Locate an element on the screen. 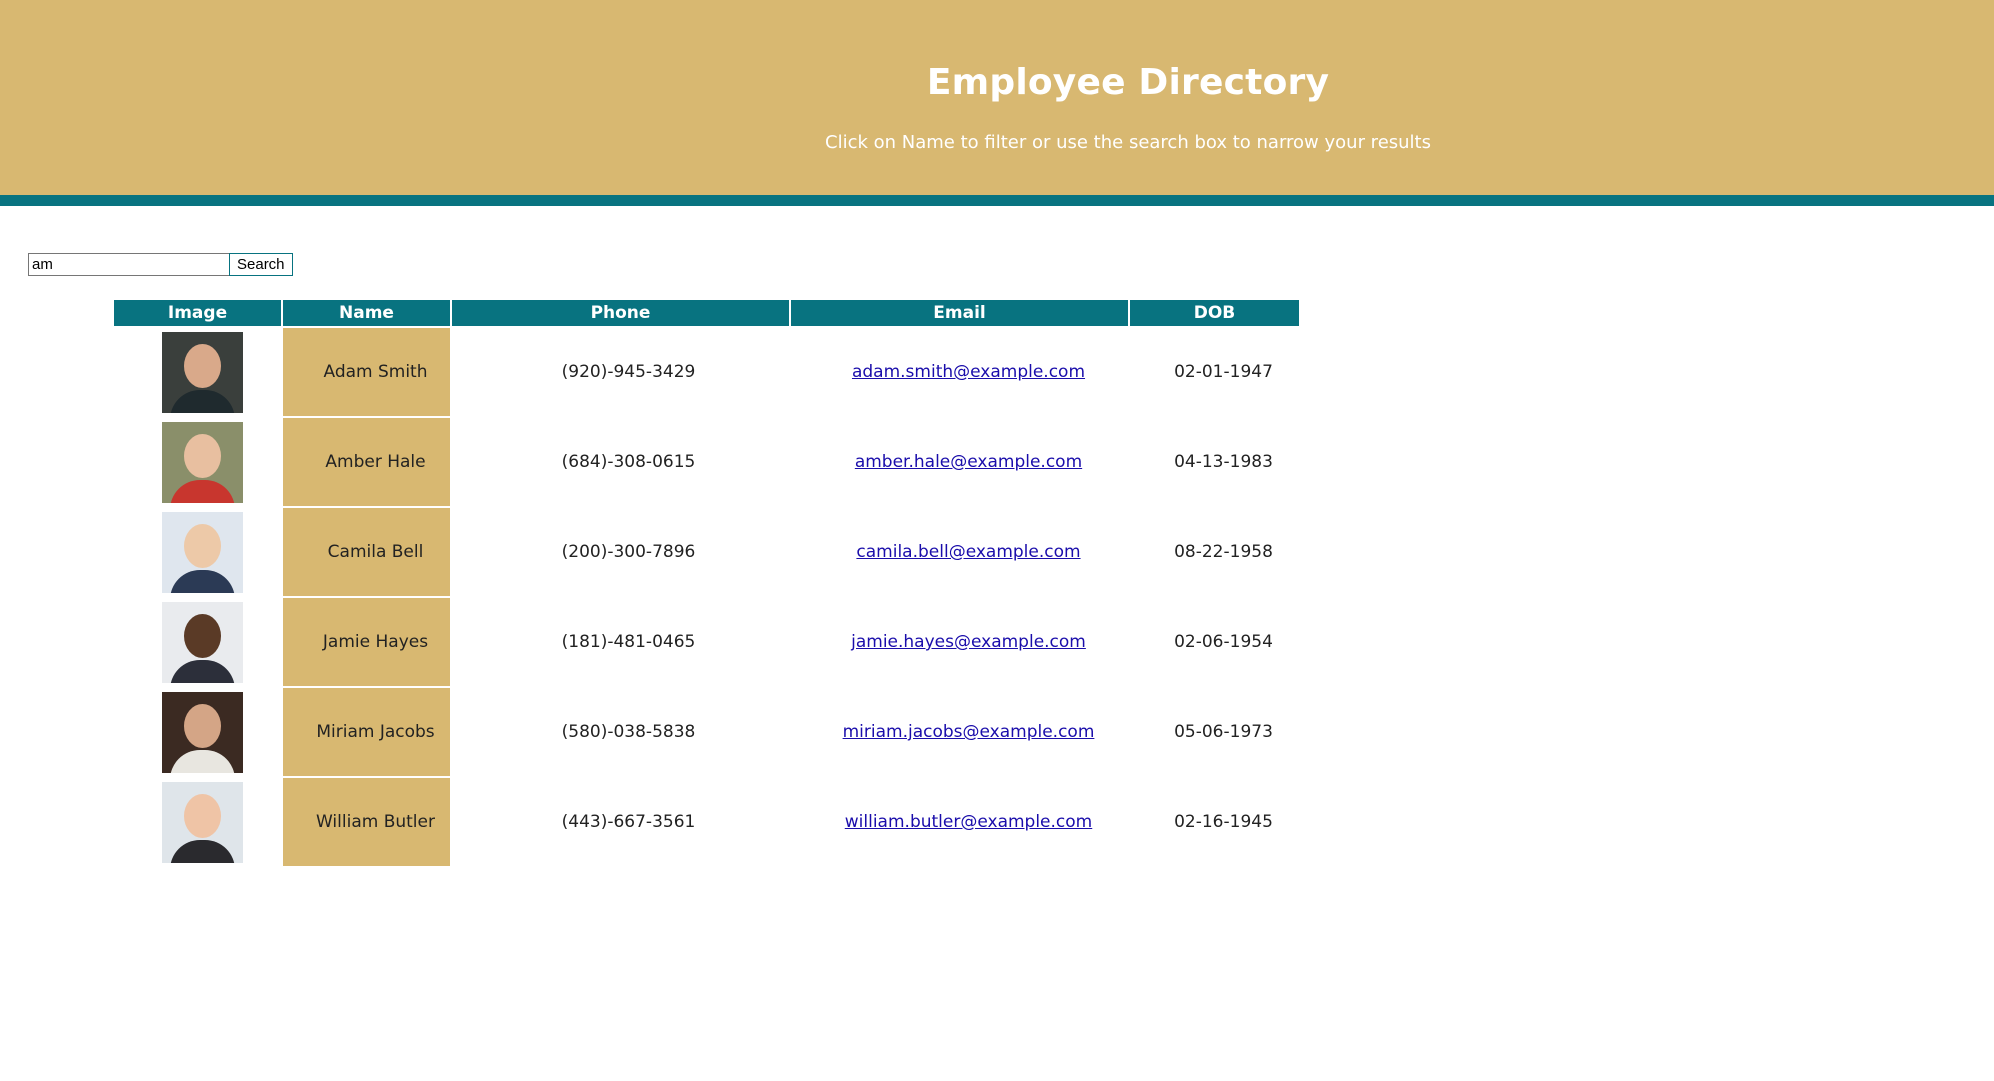  employee-dob: 02-01-1947 is located at coordinates (1223, 372).